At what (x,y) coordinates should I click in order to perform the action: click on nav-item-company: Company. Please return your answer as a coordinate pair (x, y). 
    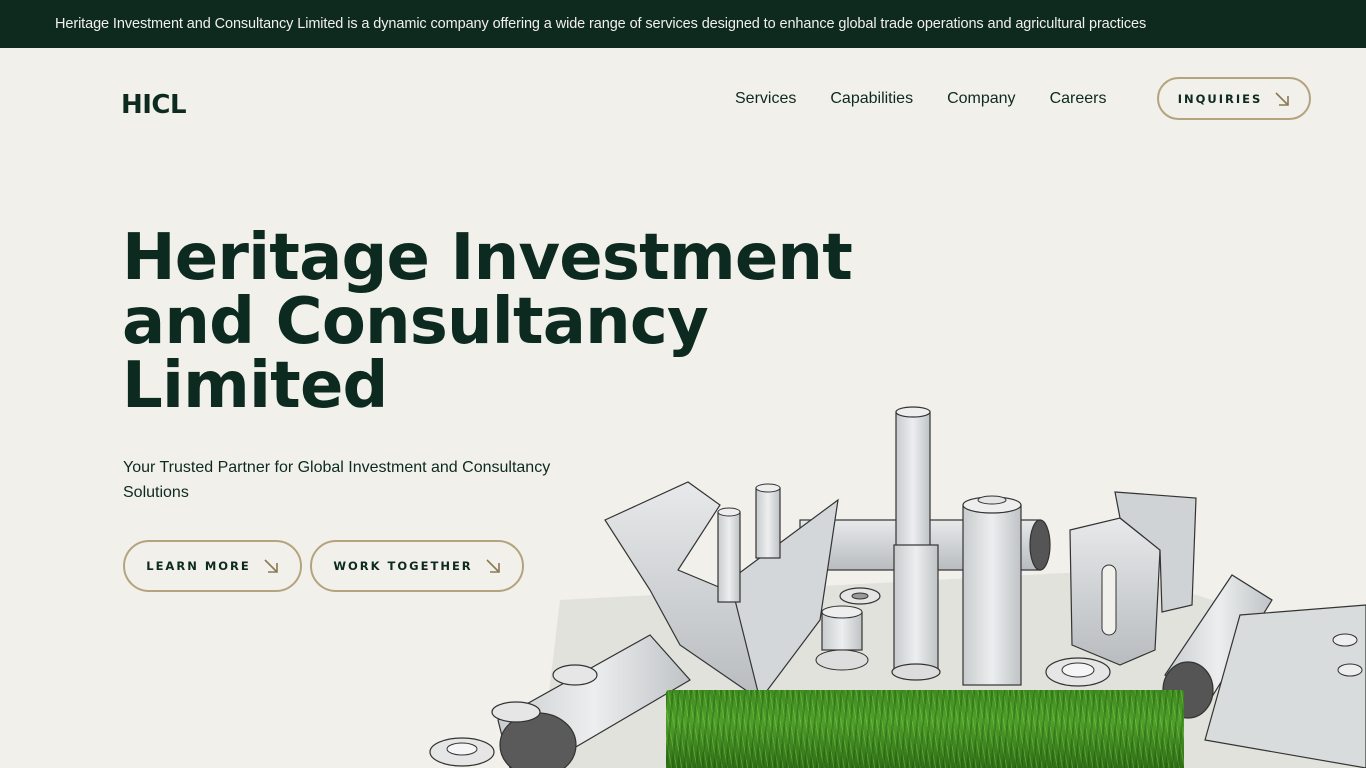
    Looking at the image, I should click on (981, 99).